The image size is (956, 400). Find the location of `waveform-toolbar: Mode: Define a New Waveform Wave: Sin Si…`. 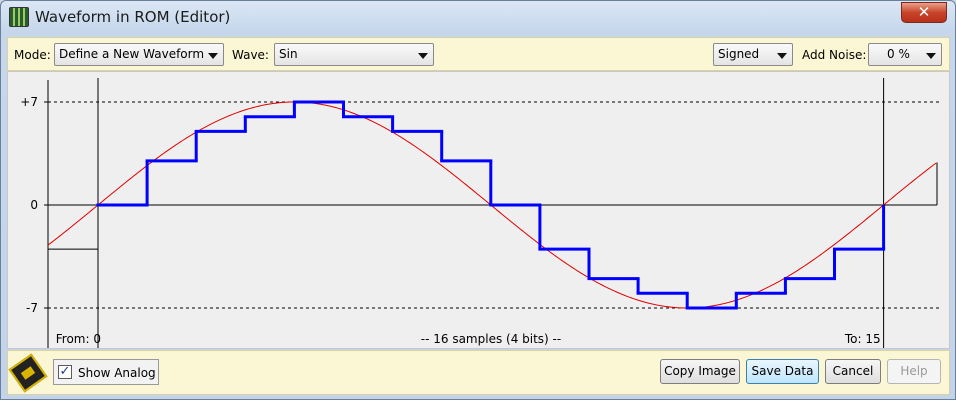

waveform-toolbar: Mode: Define a New Waveform Wave: Sin Si… is located at coordinates (478, 54).